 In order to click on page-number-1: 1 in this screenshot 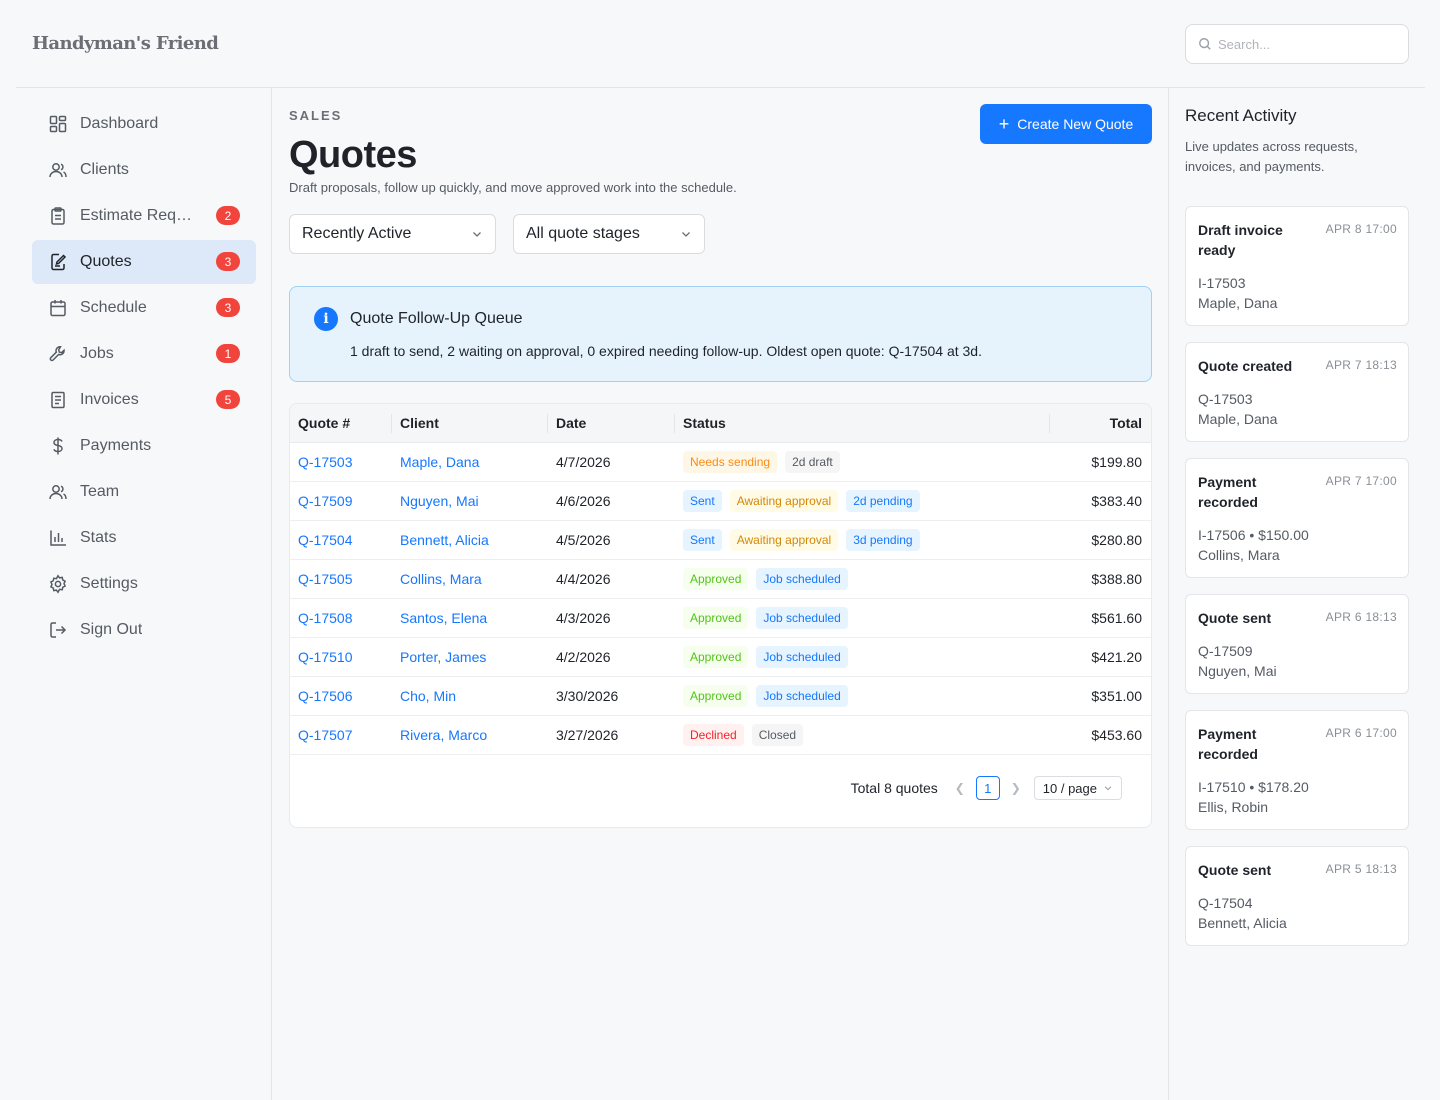, I will do `click(987, 788)`.